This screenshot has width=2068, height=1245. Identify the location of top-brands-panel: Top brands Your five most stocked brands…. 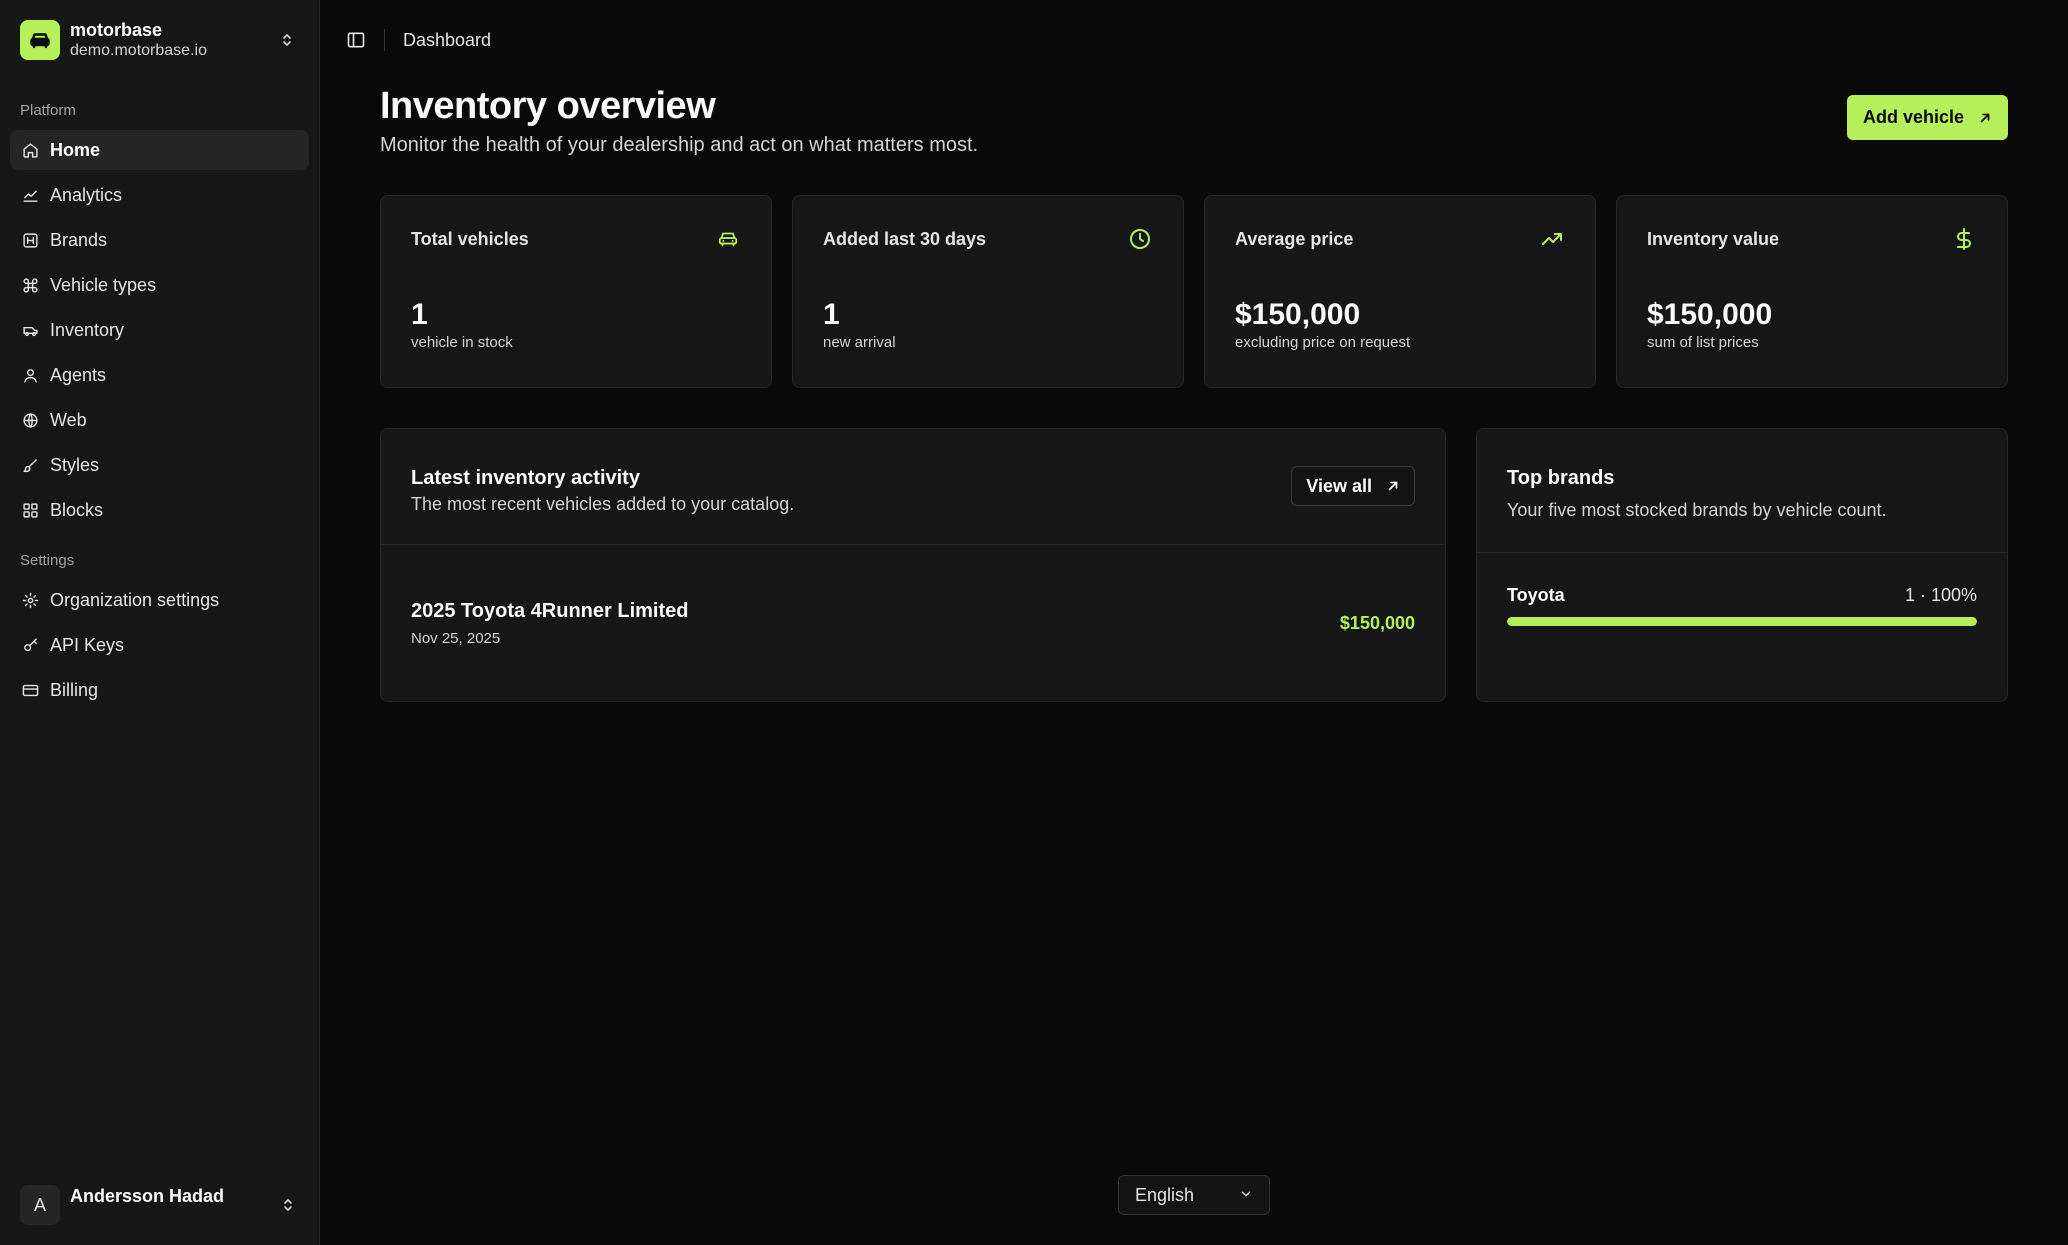
(1742, 565).